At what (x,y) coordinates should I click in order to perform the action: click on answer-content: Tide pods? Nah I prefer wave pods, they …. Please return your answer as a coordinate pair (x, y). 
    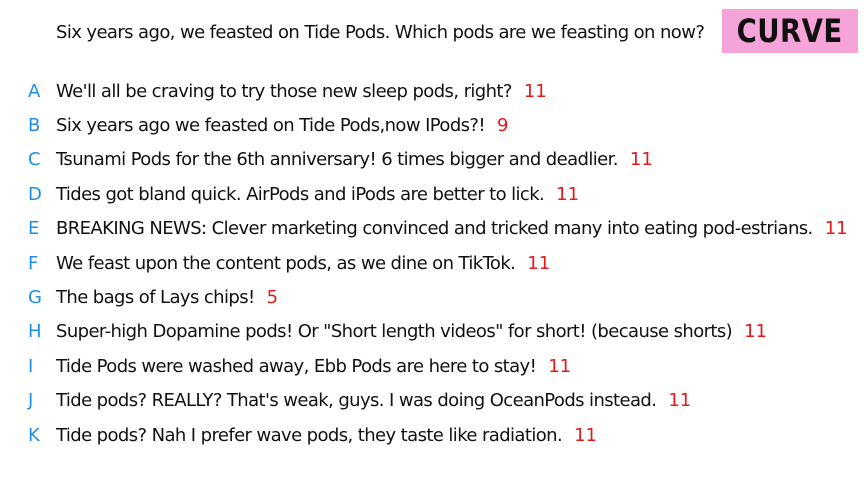
    Looking at the image, I should click on (326, 435).